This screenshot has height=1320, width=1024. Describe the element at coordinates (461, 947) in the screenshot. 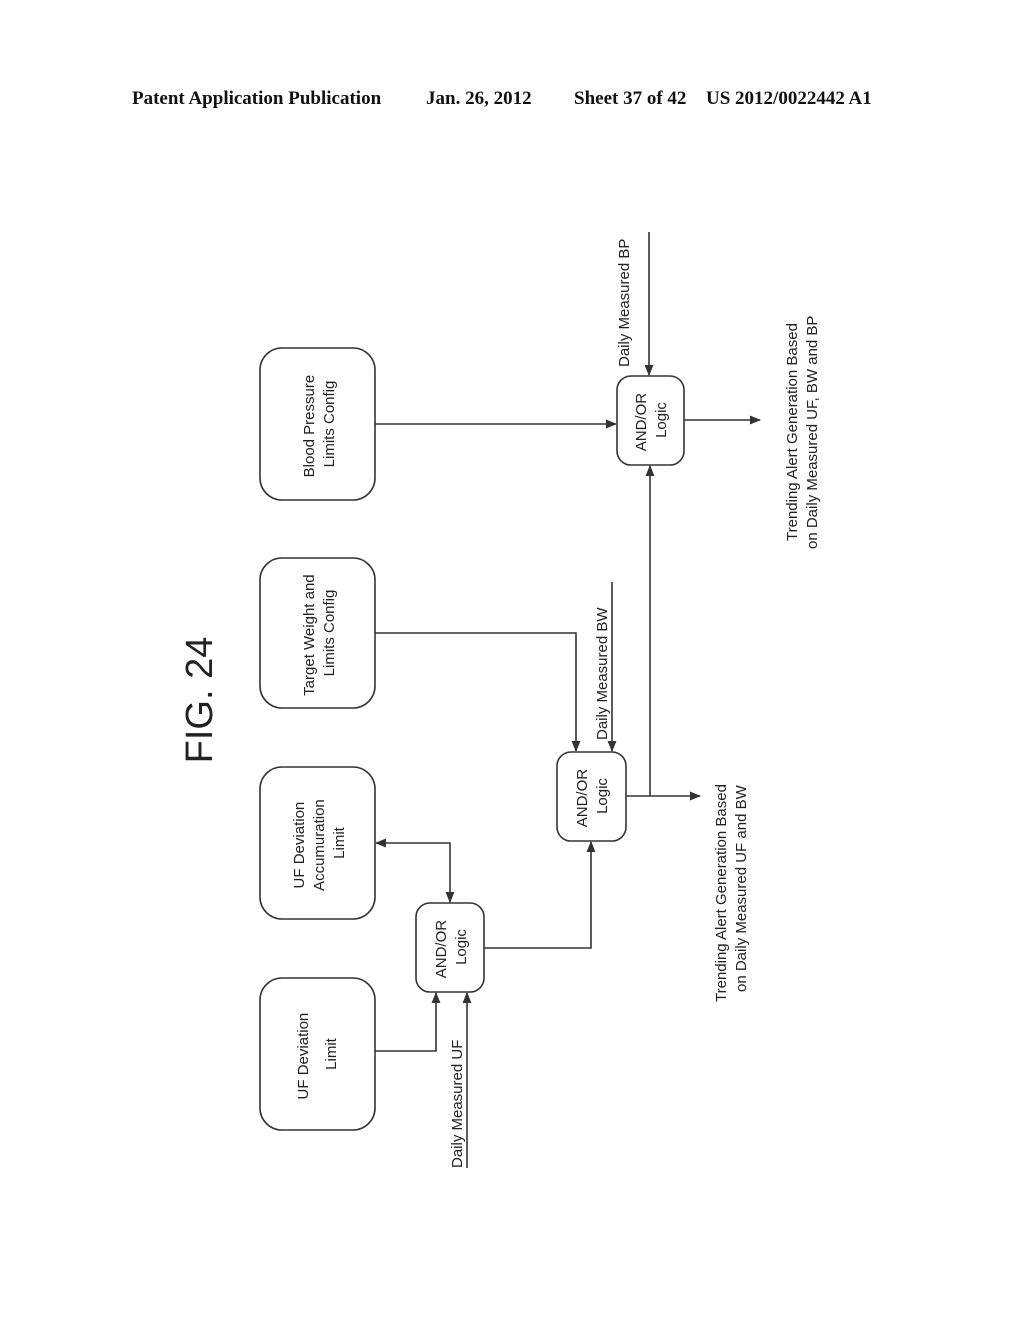

I see `logic-uf-line2: Logic` at that location.